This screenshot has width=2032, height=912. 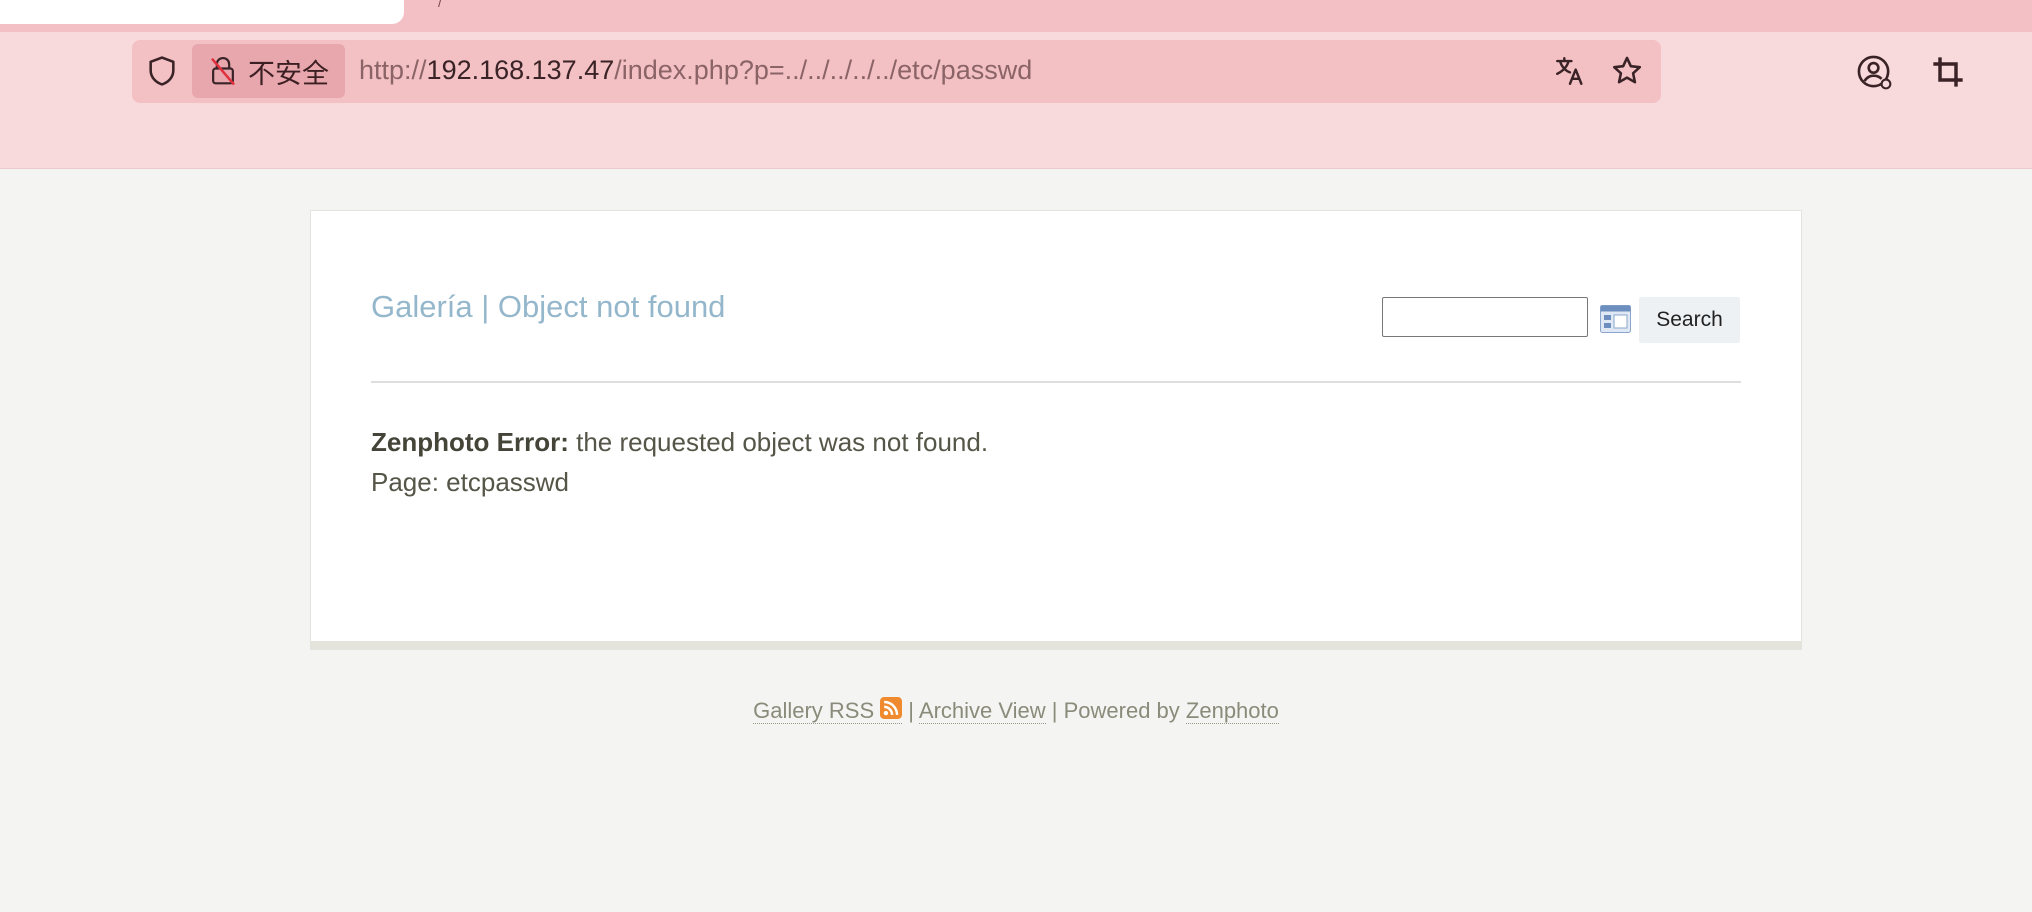 I want to click on rss-icon, so click(x=891, y=708).